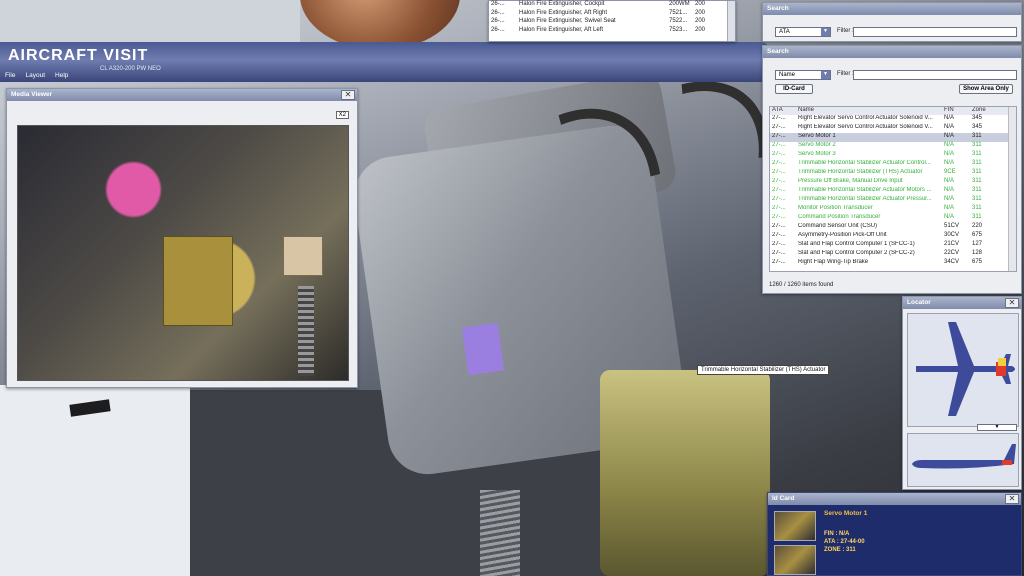 The width and height of the screenshot is (1024, 576). I want to click on column-ata: ATA, so click(784, 111).